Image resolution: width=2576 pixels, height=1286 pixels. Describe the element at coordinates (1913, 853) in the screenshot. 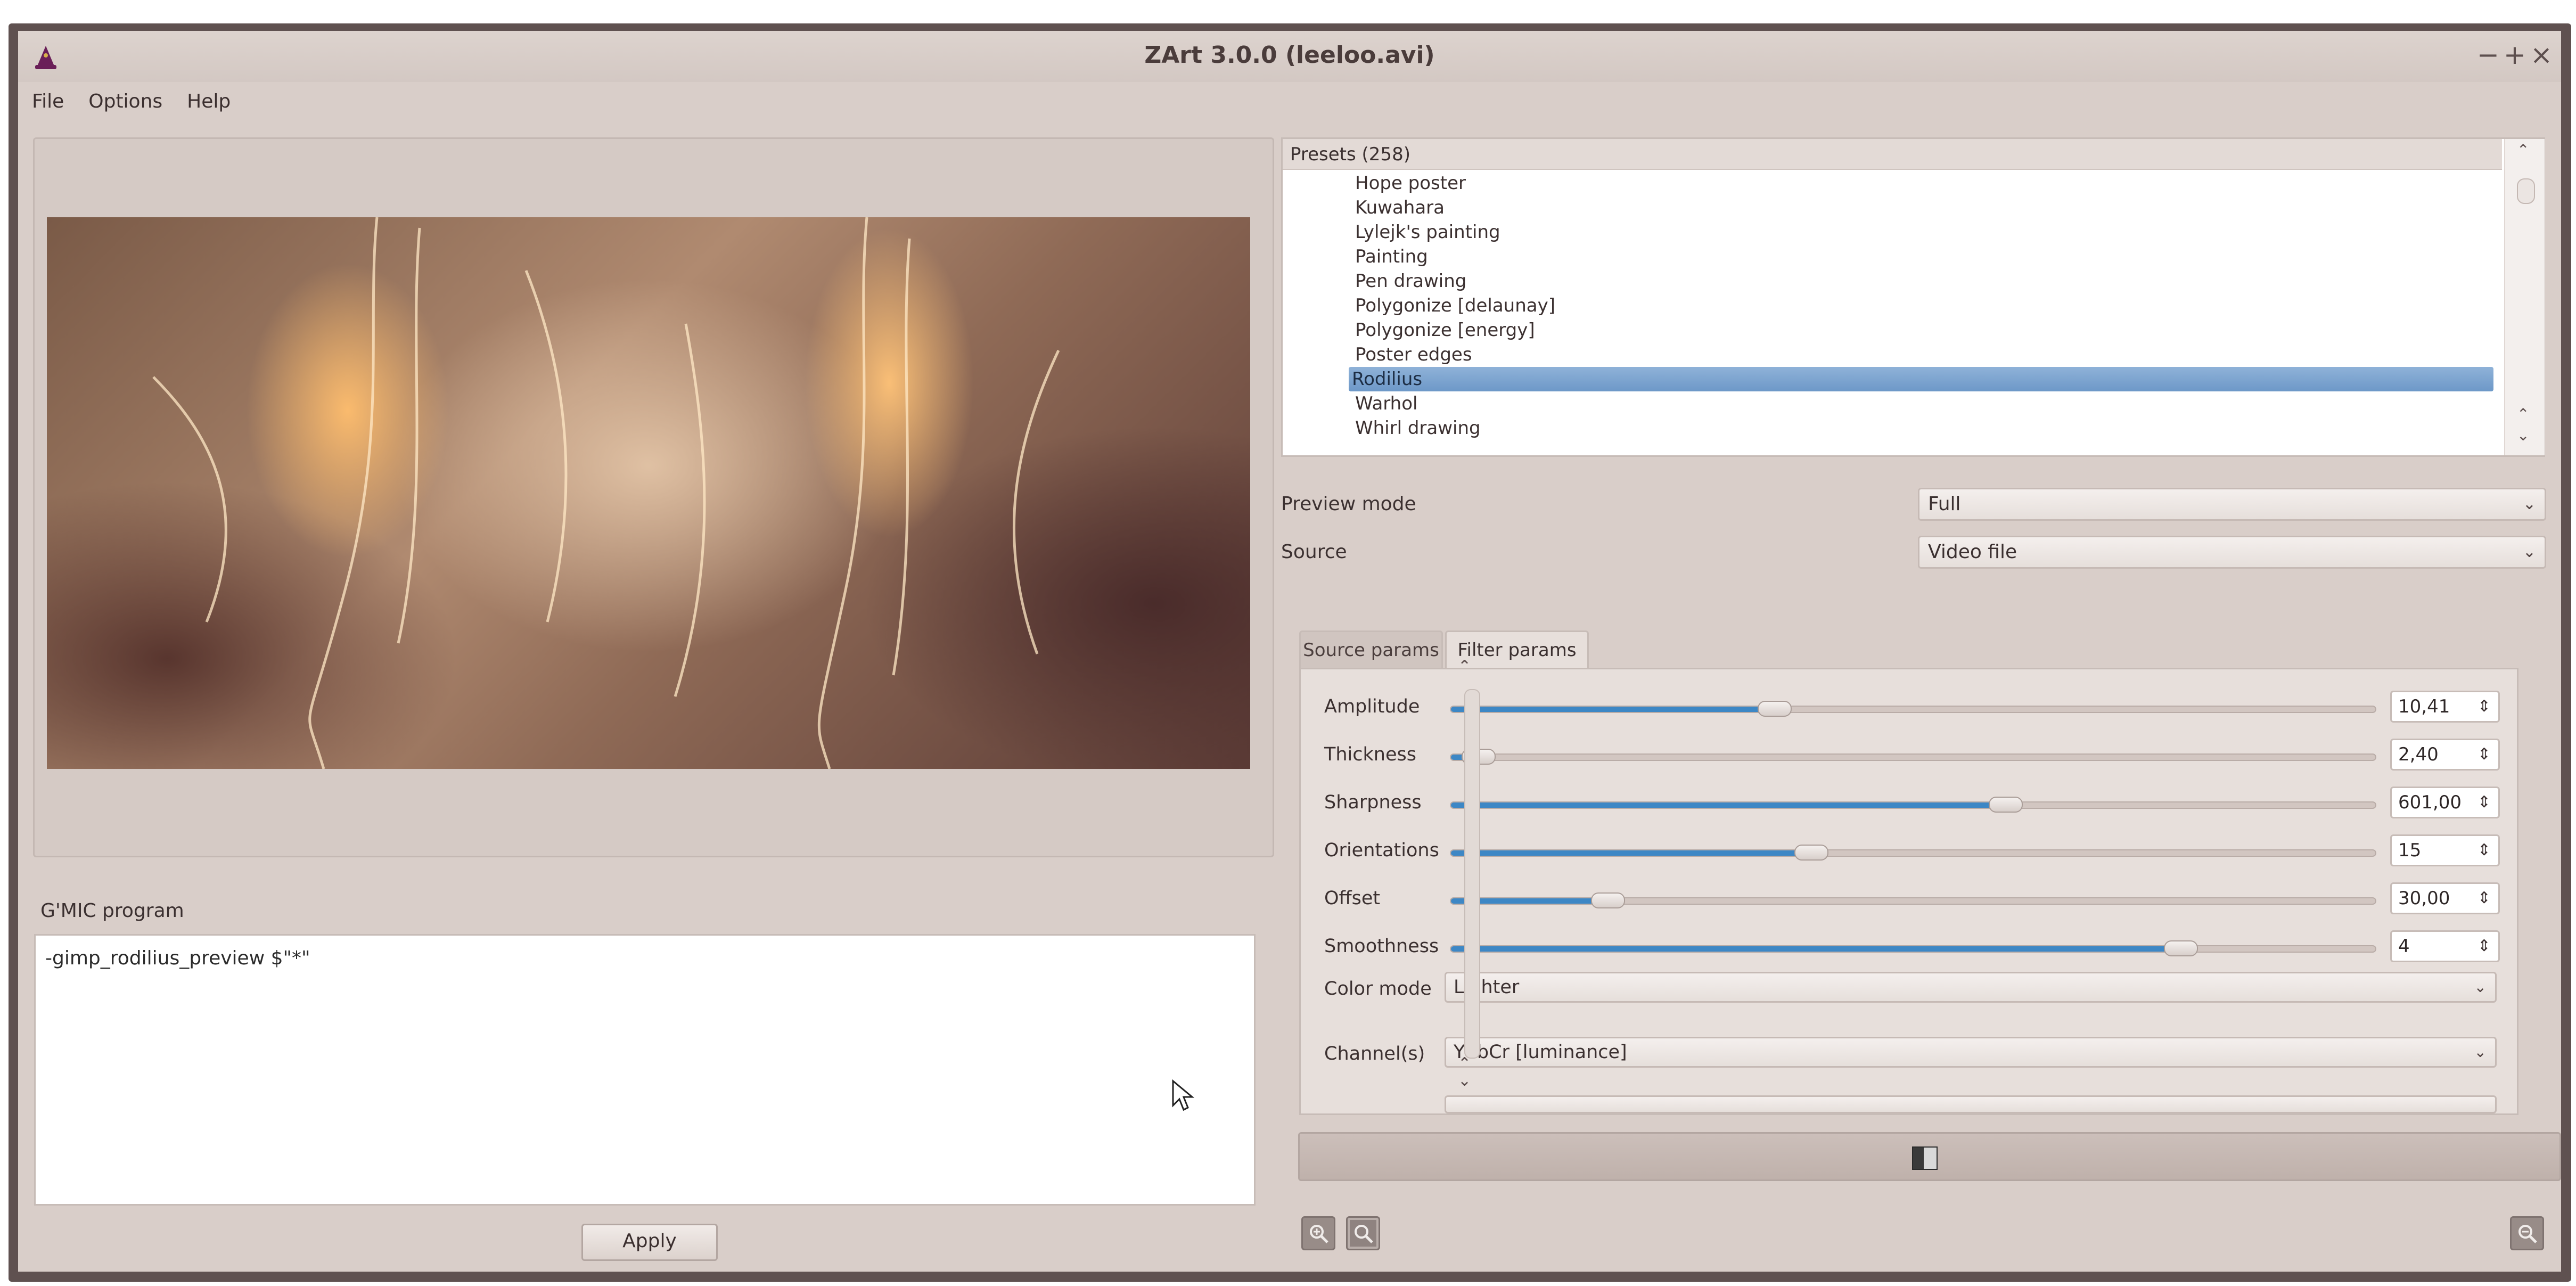

I see `slider-orientations` at that location.